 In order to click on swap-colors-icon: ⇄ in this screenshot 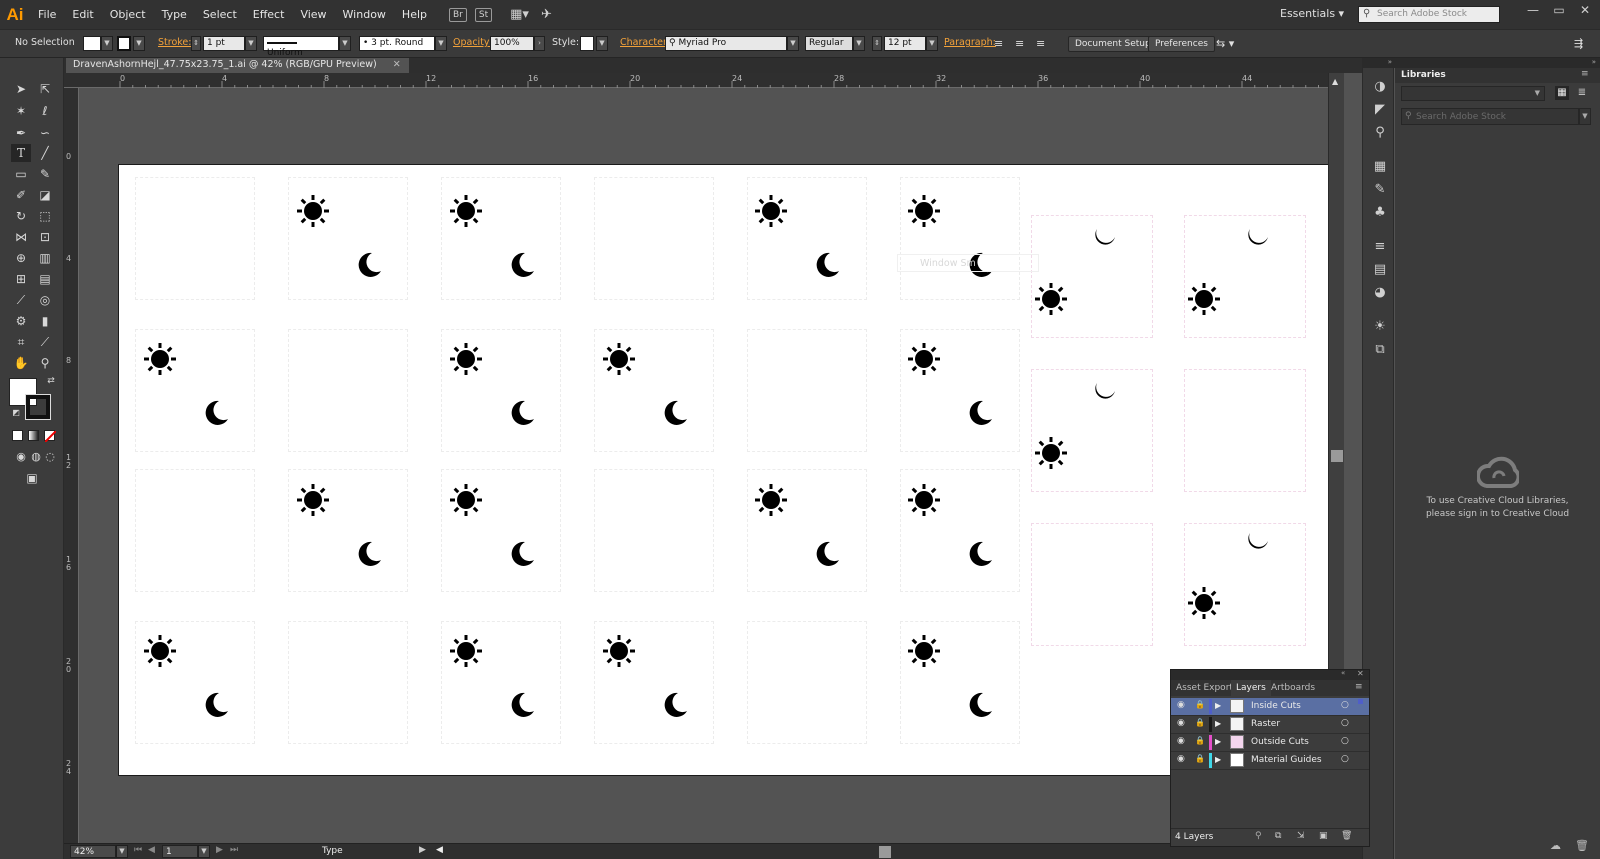, I will do `click(51, 381)`.